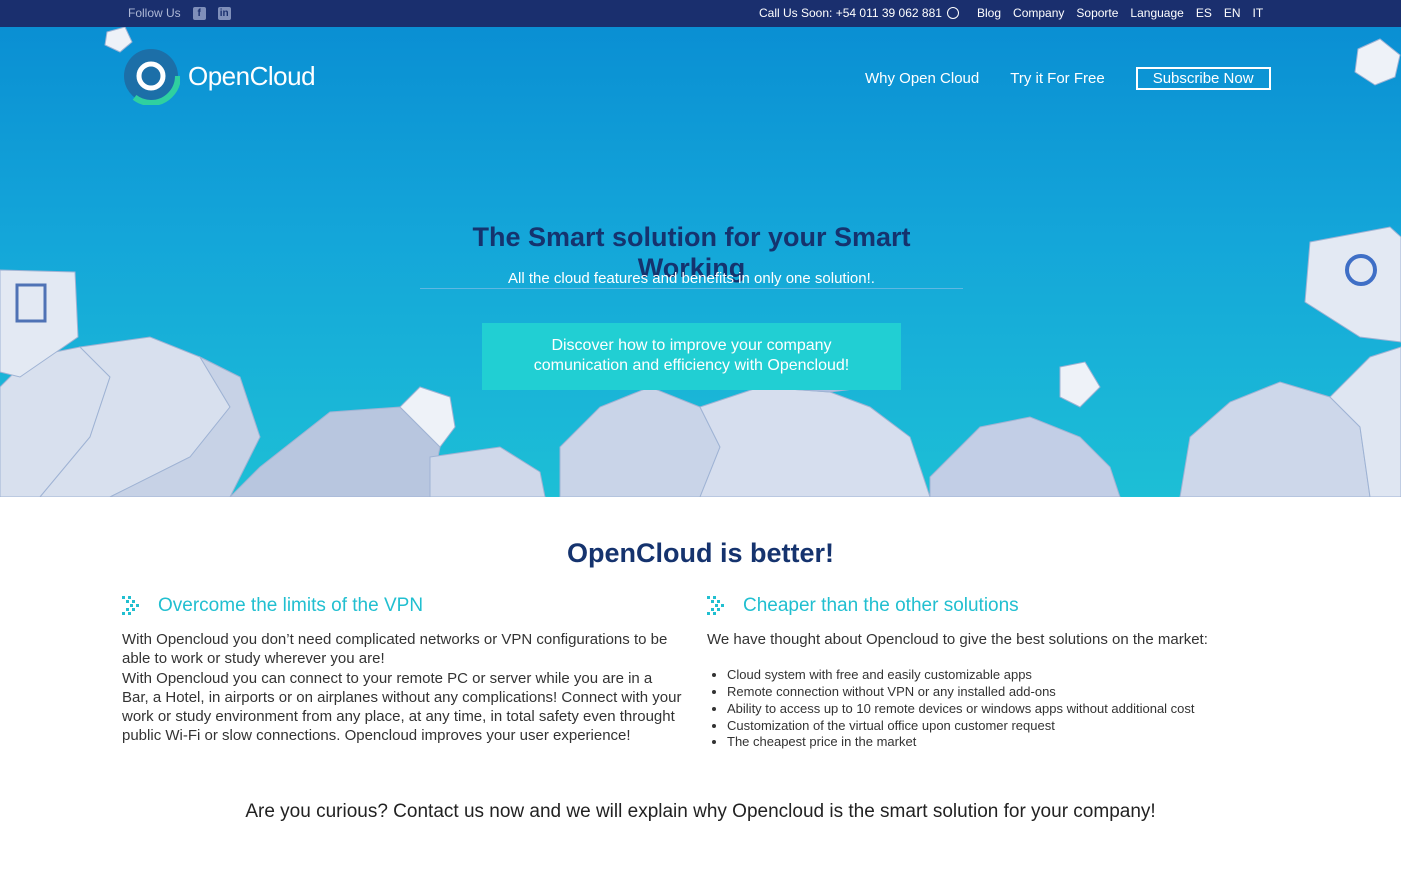  Describe the element at coordinates (691, 345) in the screenshot. I see `hero-cta-line1: Discover how to improve your company` at that location.